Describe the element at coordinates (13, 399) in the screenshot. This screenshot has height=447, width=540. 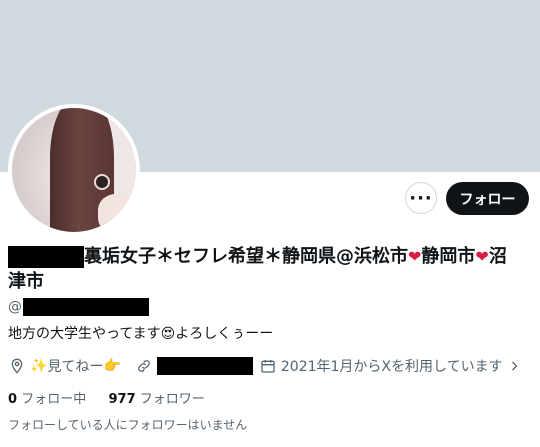
I see `following-count: 0` at that location.